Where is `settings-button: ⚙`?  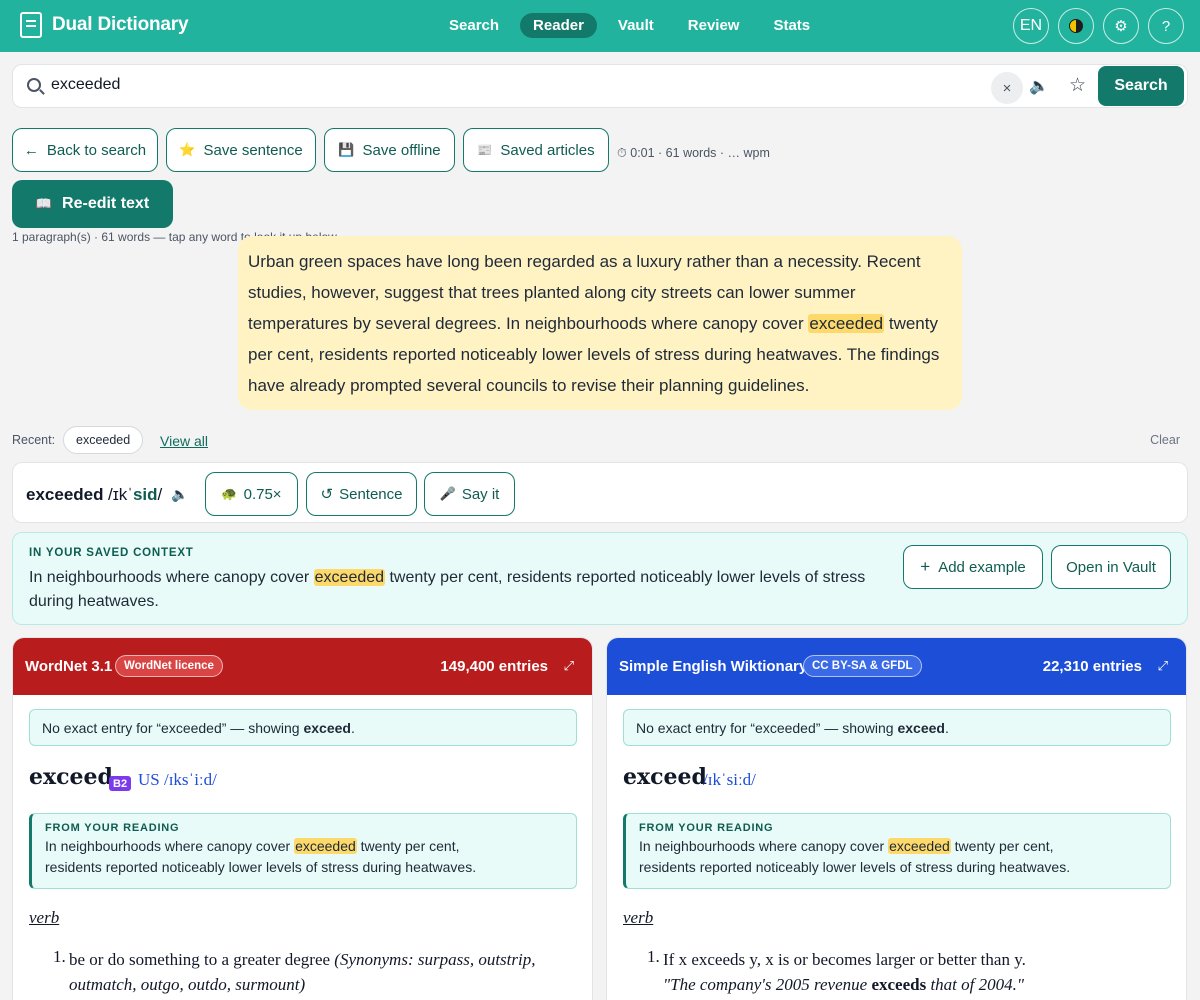
settings-button: ⚙ is located at coordinates (1121, 26).